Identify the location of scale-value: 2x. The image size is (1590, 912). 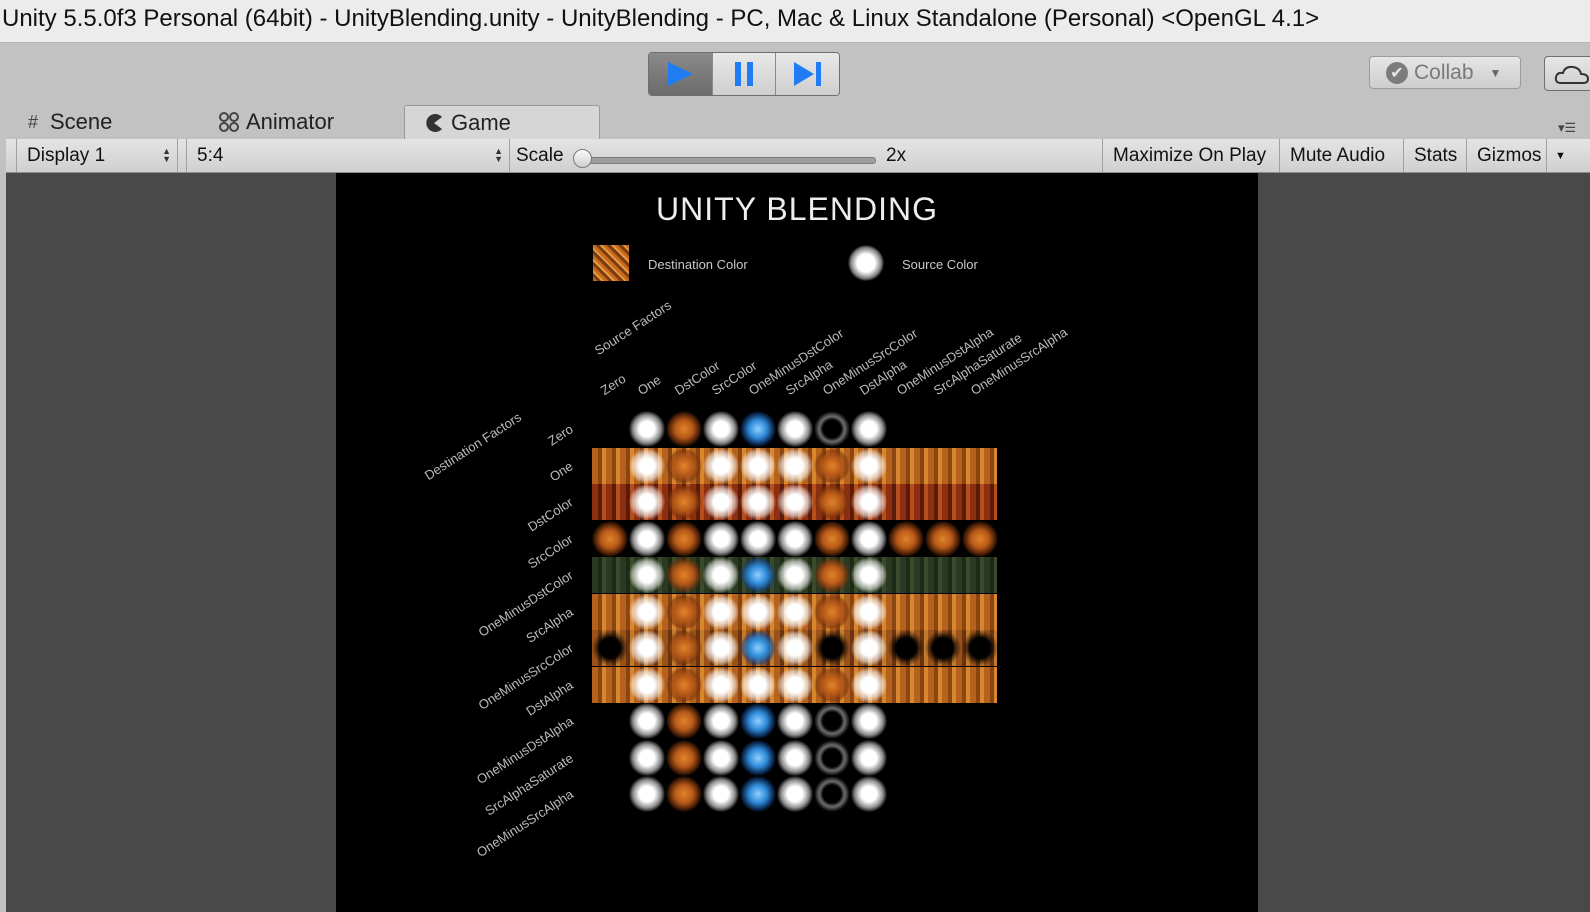
(896, 155).